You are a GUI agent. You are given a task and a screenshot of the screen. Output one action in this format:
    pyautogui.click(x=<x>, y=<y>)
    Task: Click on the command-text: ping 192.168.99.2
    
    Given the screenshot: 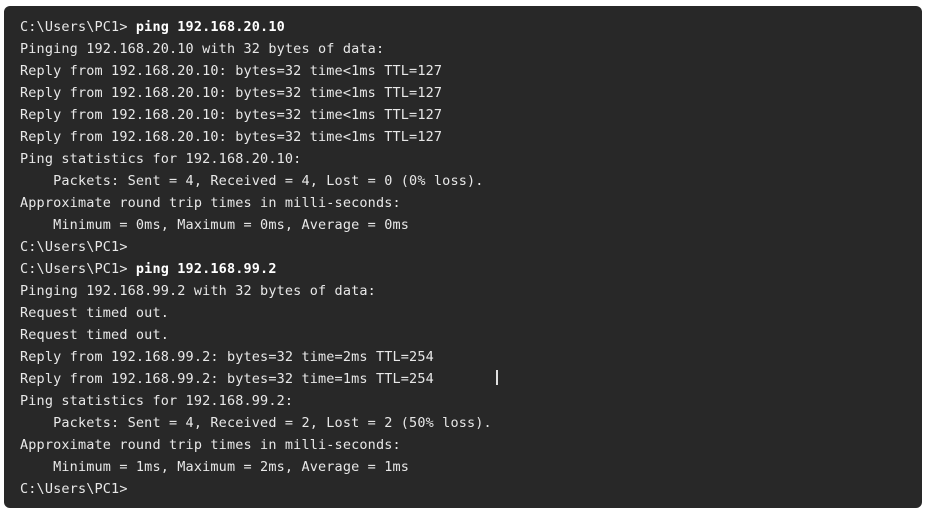 What is the action you would take?
    pyautogui.click(x=206, y=269)
    